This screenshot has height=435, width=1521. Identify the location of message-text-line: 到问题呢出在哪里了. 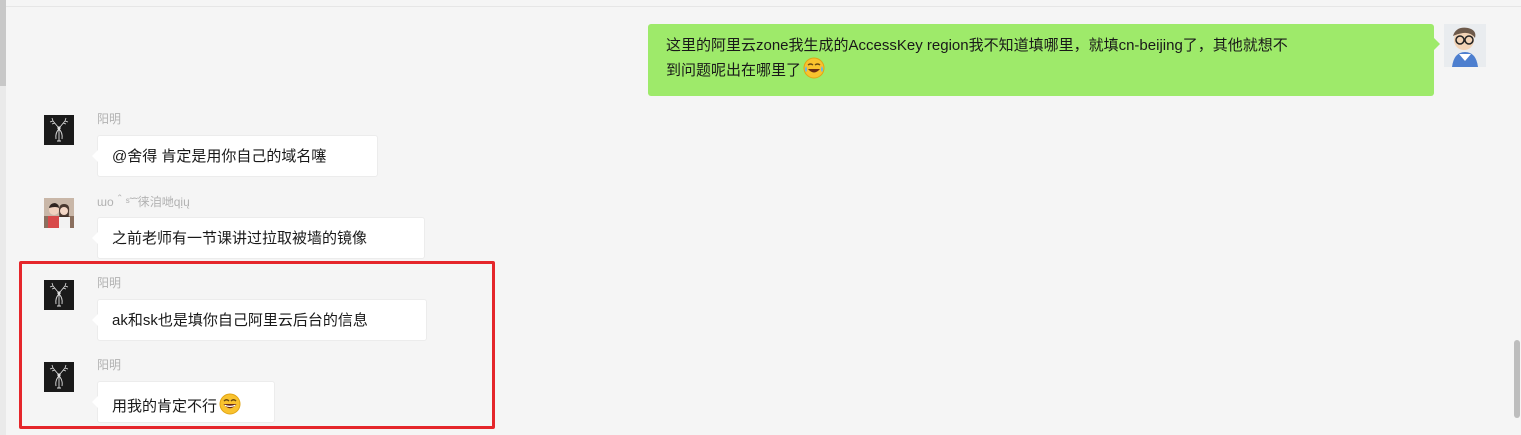
(1043, 69).